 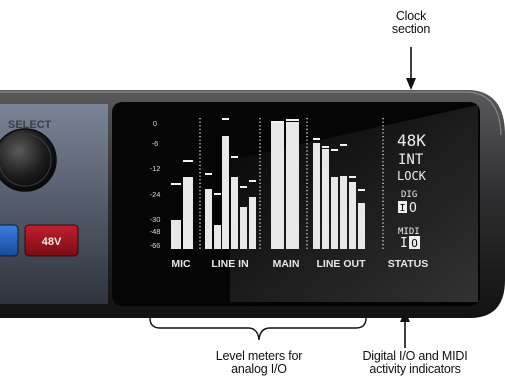 What do you see at coordinates (413, 208) in the screenshot?
I see `dig-out-text: O` at bounding box center [413, 208].